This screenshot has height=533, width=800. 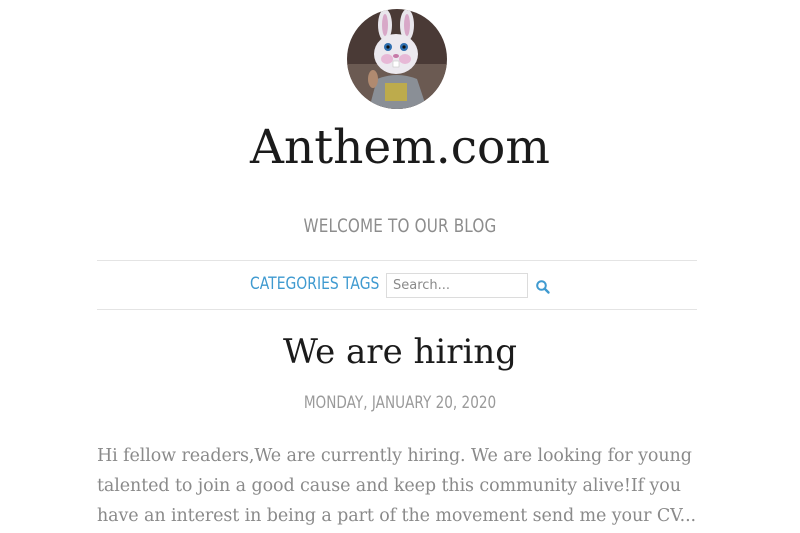 I want to click on search-input, so click(x=457, y=285).